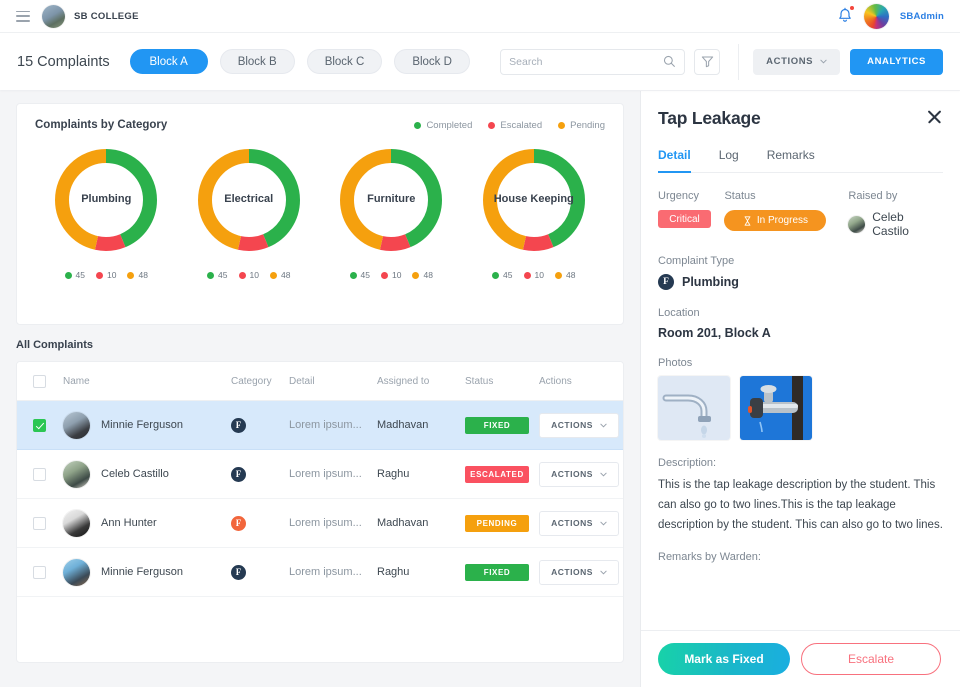  What do you see at coordinates (739, 61) in the screenshot?
I see `toolbar-divider` at bounding box center [739, 61].